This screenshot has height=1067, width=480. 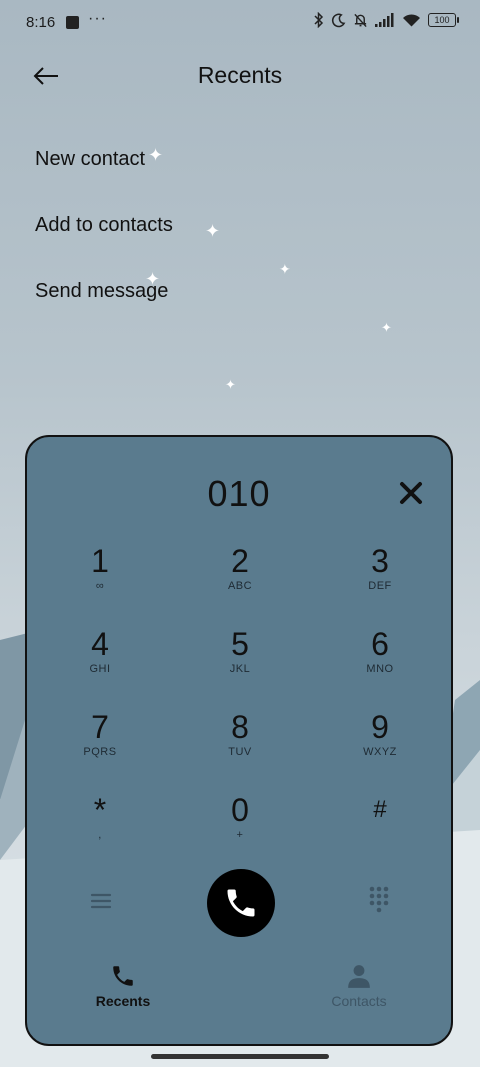 What do you see at coordinates (239, 493) in the screenshot?
I see `dialed-number: 010` at bounding box center [239, 493].